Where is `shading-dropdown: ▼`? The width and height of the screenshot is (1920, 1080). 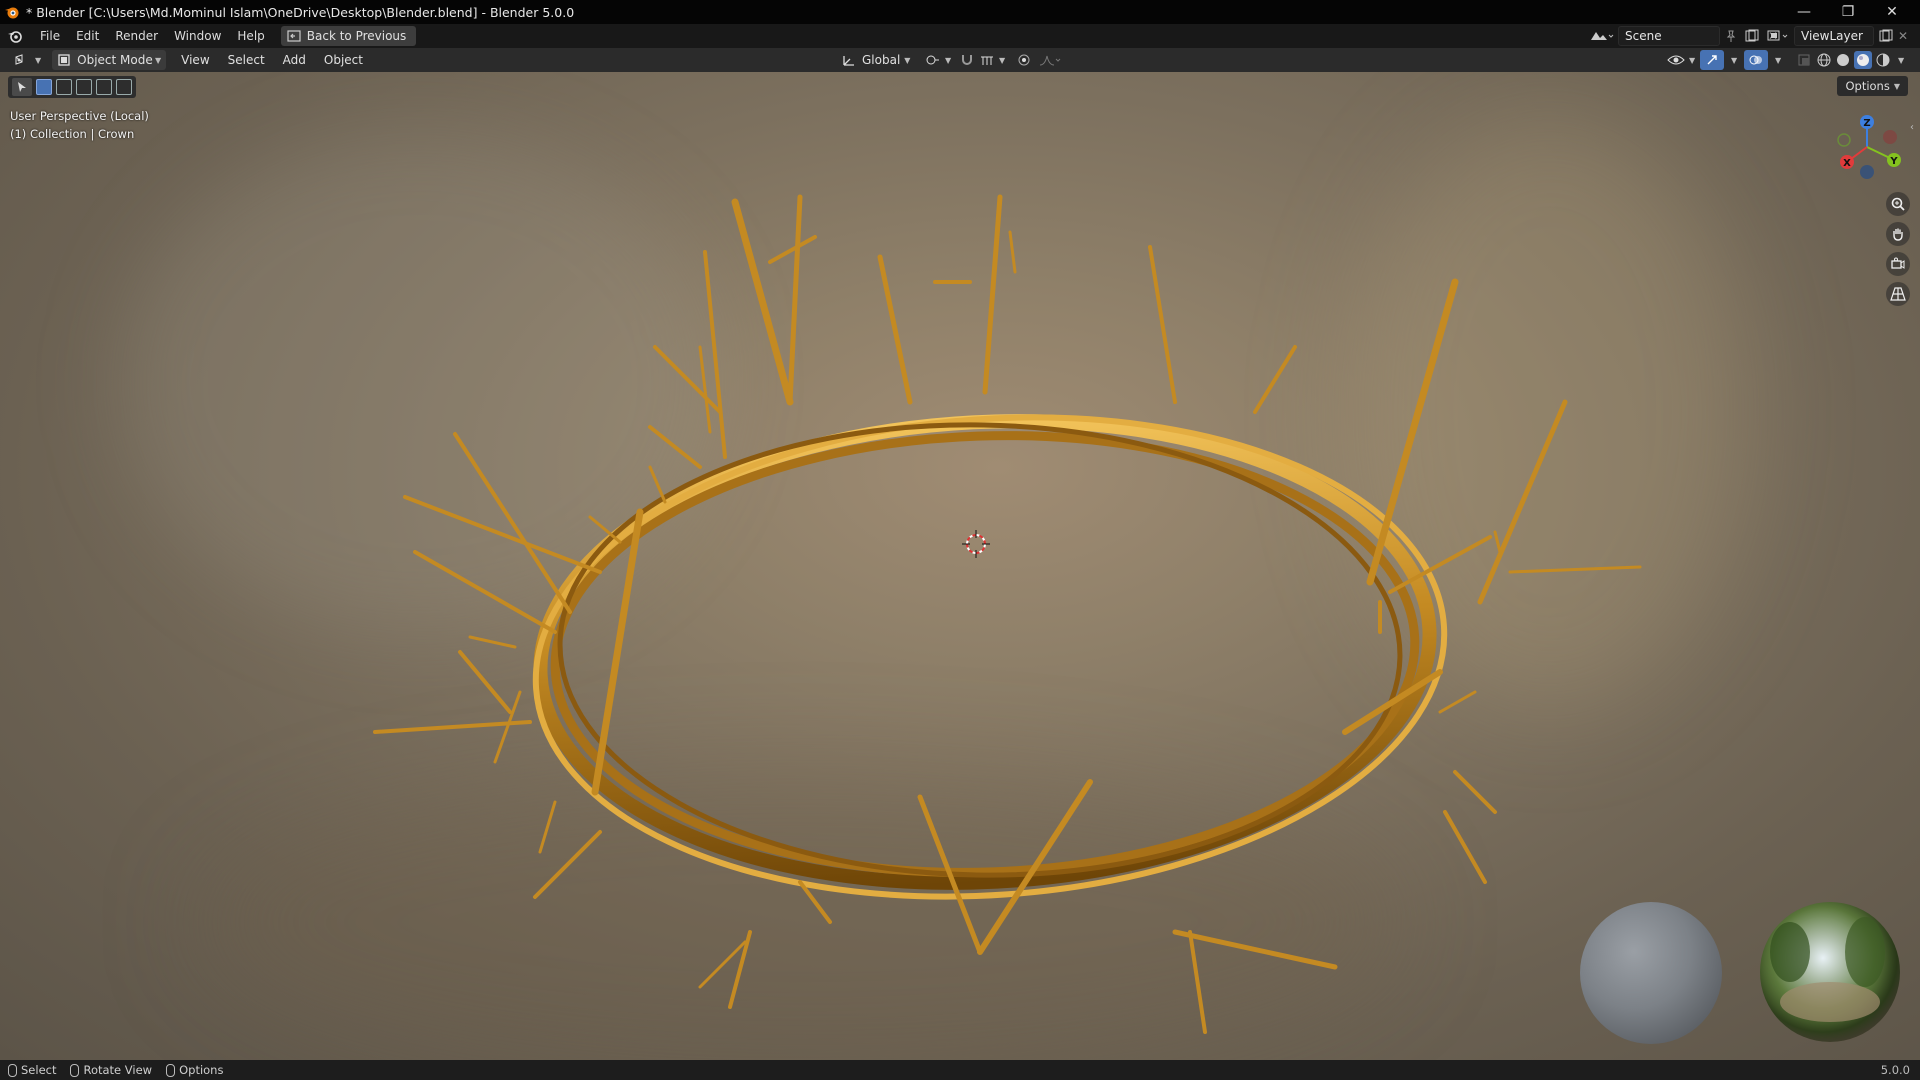
shading-dropdown: ▼ is located at coordinates (1901, 60).